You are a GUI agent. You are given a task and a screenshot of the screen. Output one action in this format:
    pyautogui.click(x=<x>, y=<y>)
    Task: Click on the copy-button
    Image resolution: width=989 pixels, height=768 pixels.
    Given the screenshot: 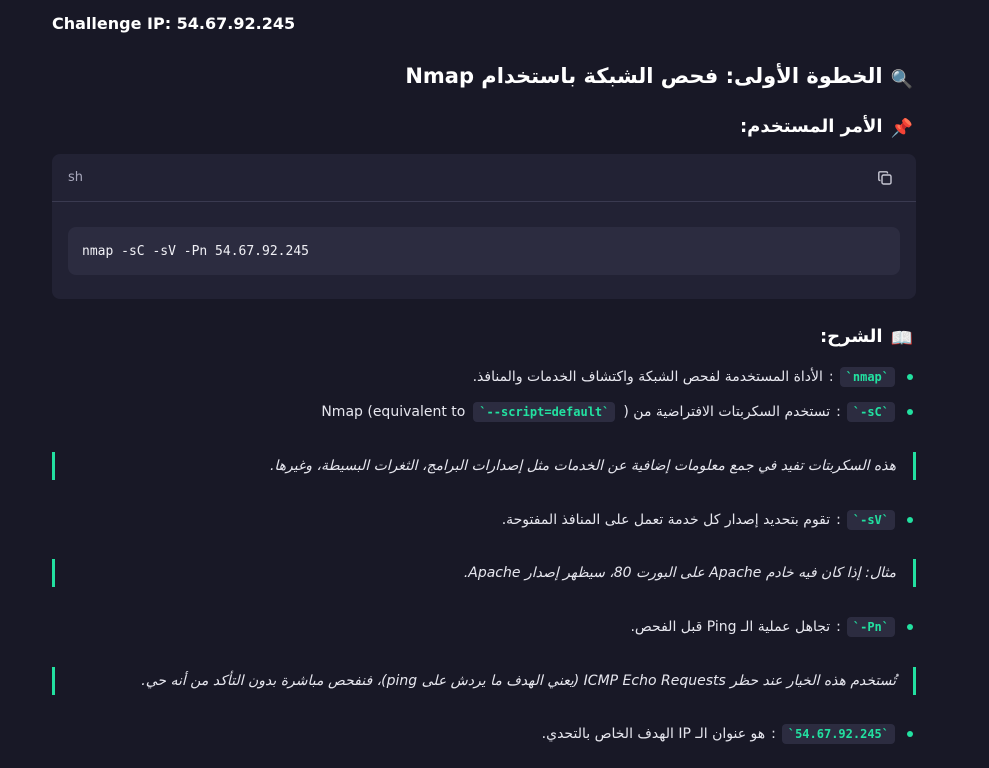 What is the action you would take?
    pyautogui.click(x=885, y=178)
    